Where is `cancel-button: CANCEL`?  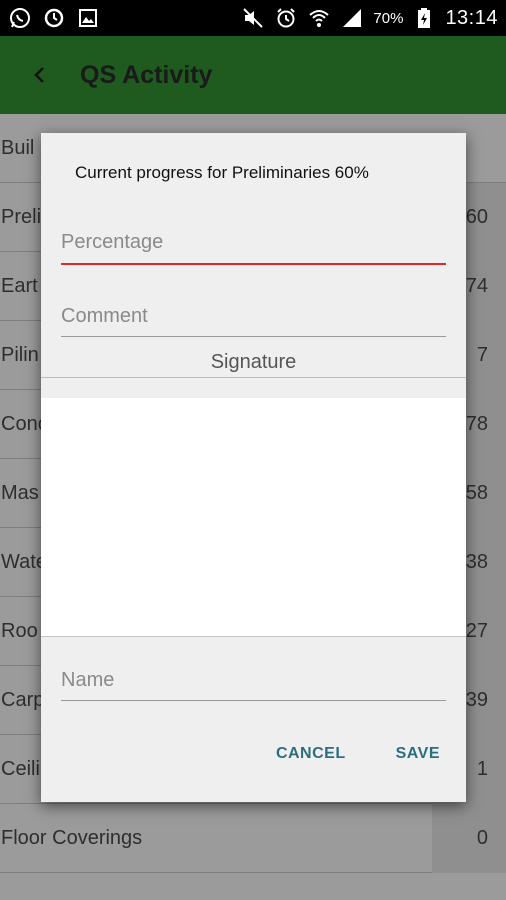 cancel-button: CANCEL is located at coordinates (311, 754).